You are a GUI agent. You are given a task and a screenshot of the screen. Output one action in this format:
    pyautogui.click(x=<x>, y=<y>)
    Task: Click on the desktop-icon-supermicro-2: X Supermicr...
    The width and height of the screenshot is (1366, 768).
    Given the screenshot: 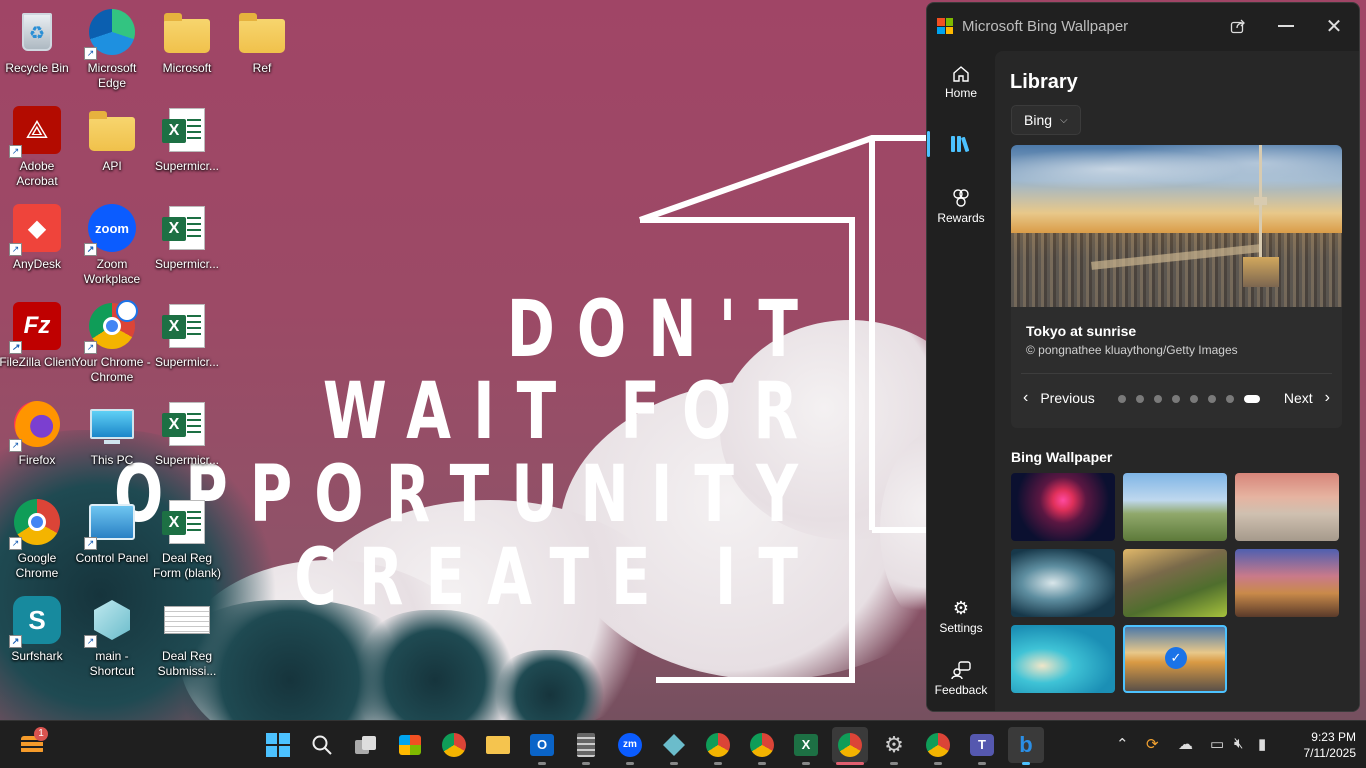 What is the action you would take?
    pyautogui.click(x=187, y=245)
    